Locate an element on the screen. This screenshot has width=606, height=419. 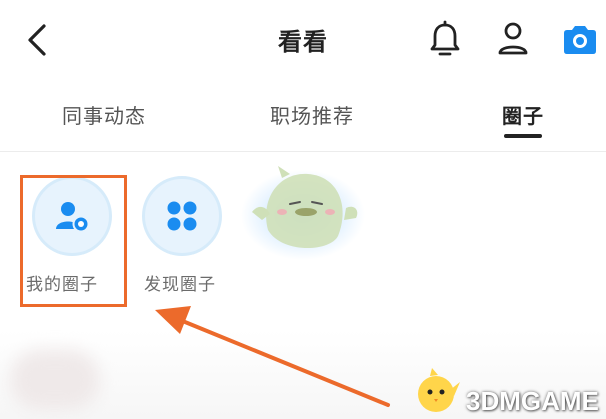
tab-bar: 同事动态 职场推荐 圈子 is located at coordinates (303, 118).